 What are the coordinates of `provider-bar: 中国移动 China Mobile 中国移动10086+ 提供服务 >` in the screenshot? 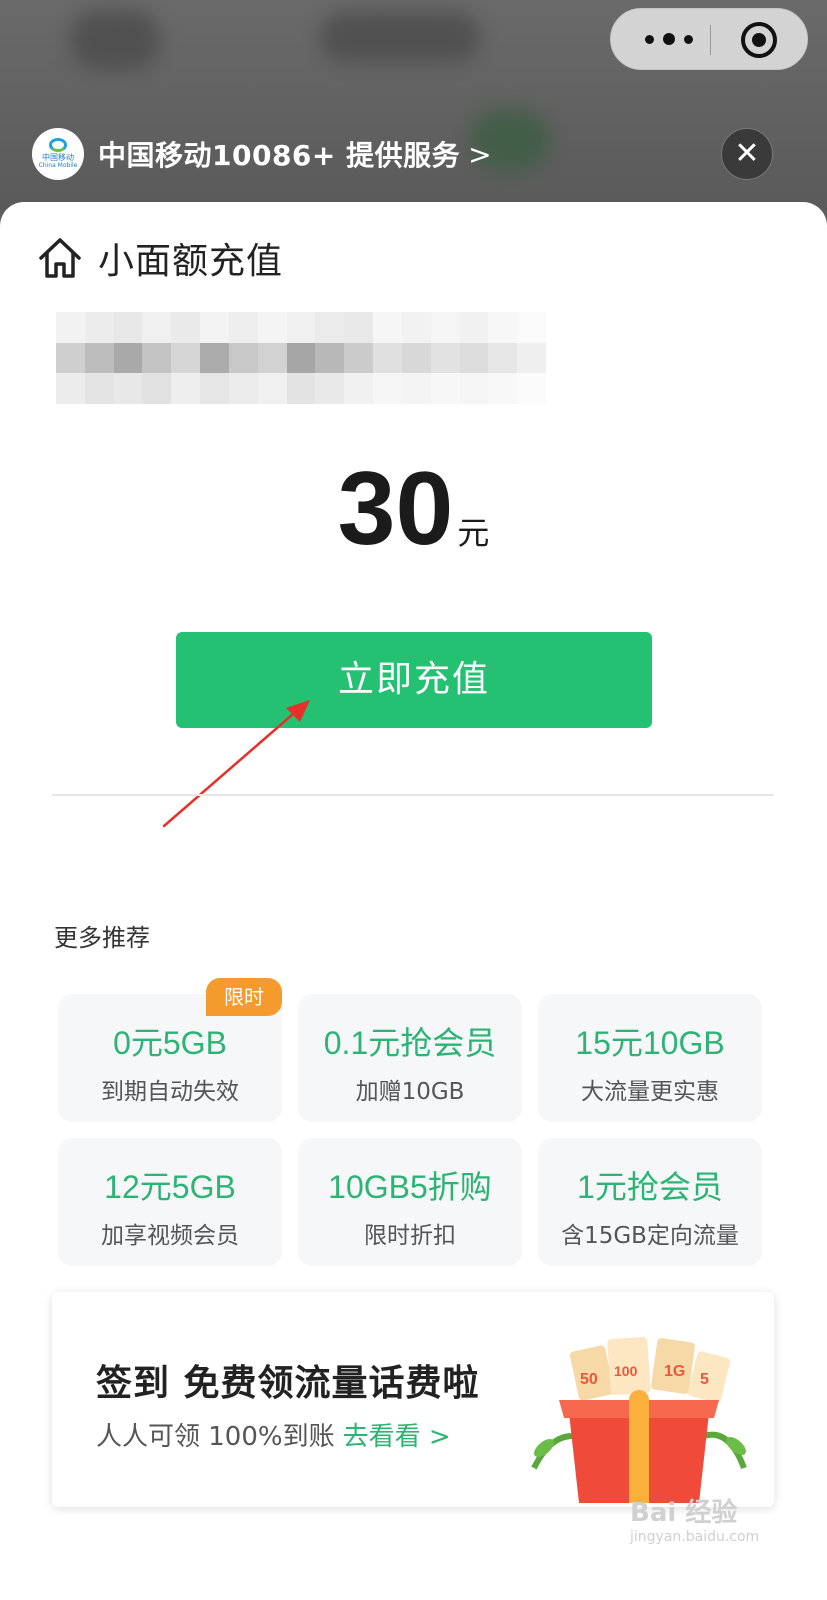 It's located at (262, 154).